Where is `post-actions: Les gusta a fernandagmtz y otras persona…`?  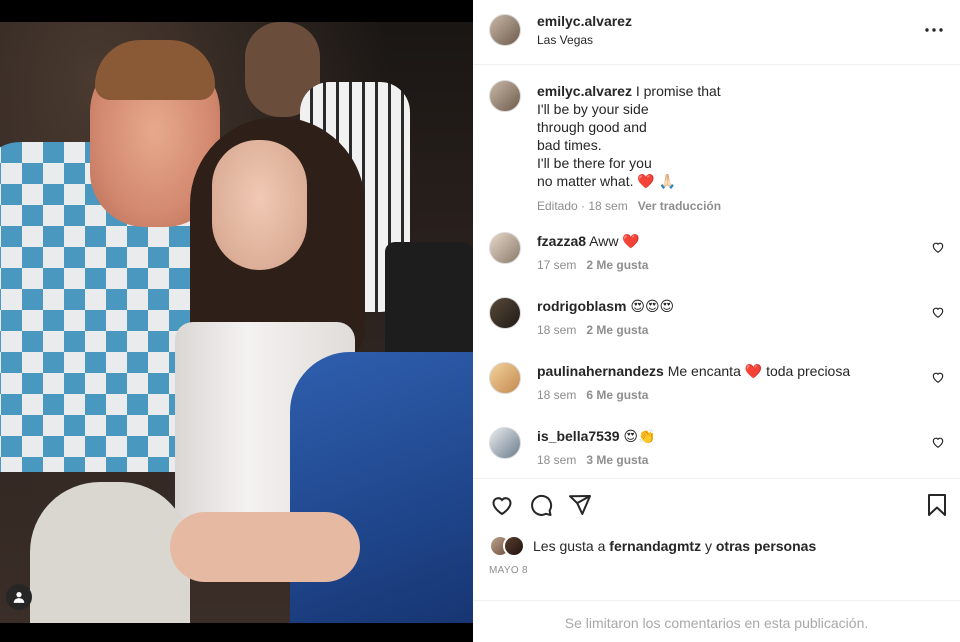
post-actions: Les gusta a fernandagmtz y otras persona… is located at coordinates (716, 558).